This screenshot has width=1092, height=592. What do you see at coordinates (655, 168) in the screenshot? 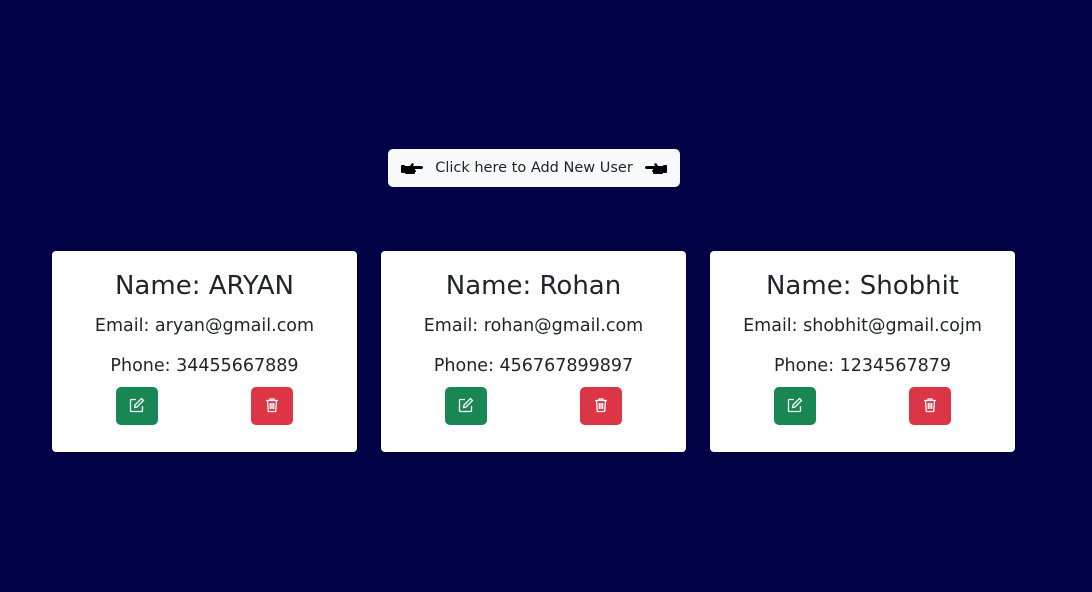
I see `hand-pointing-left-icon` at bounding box center [655, 168].